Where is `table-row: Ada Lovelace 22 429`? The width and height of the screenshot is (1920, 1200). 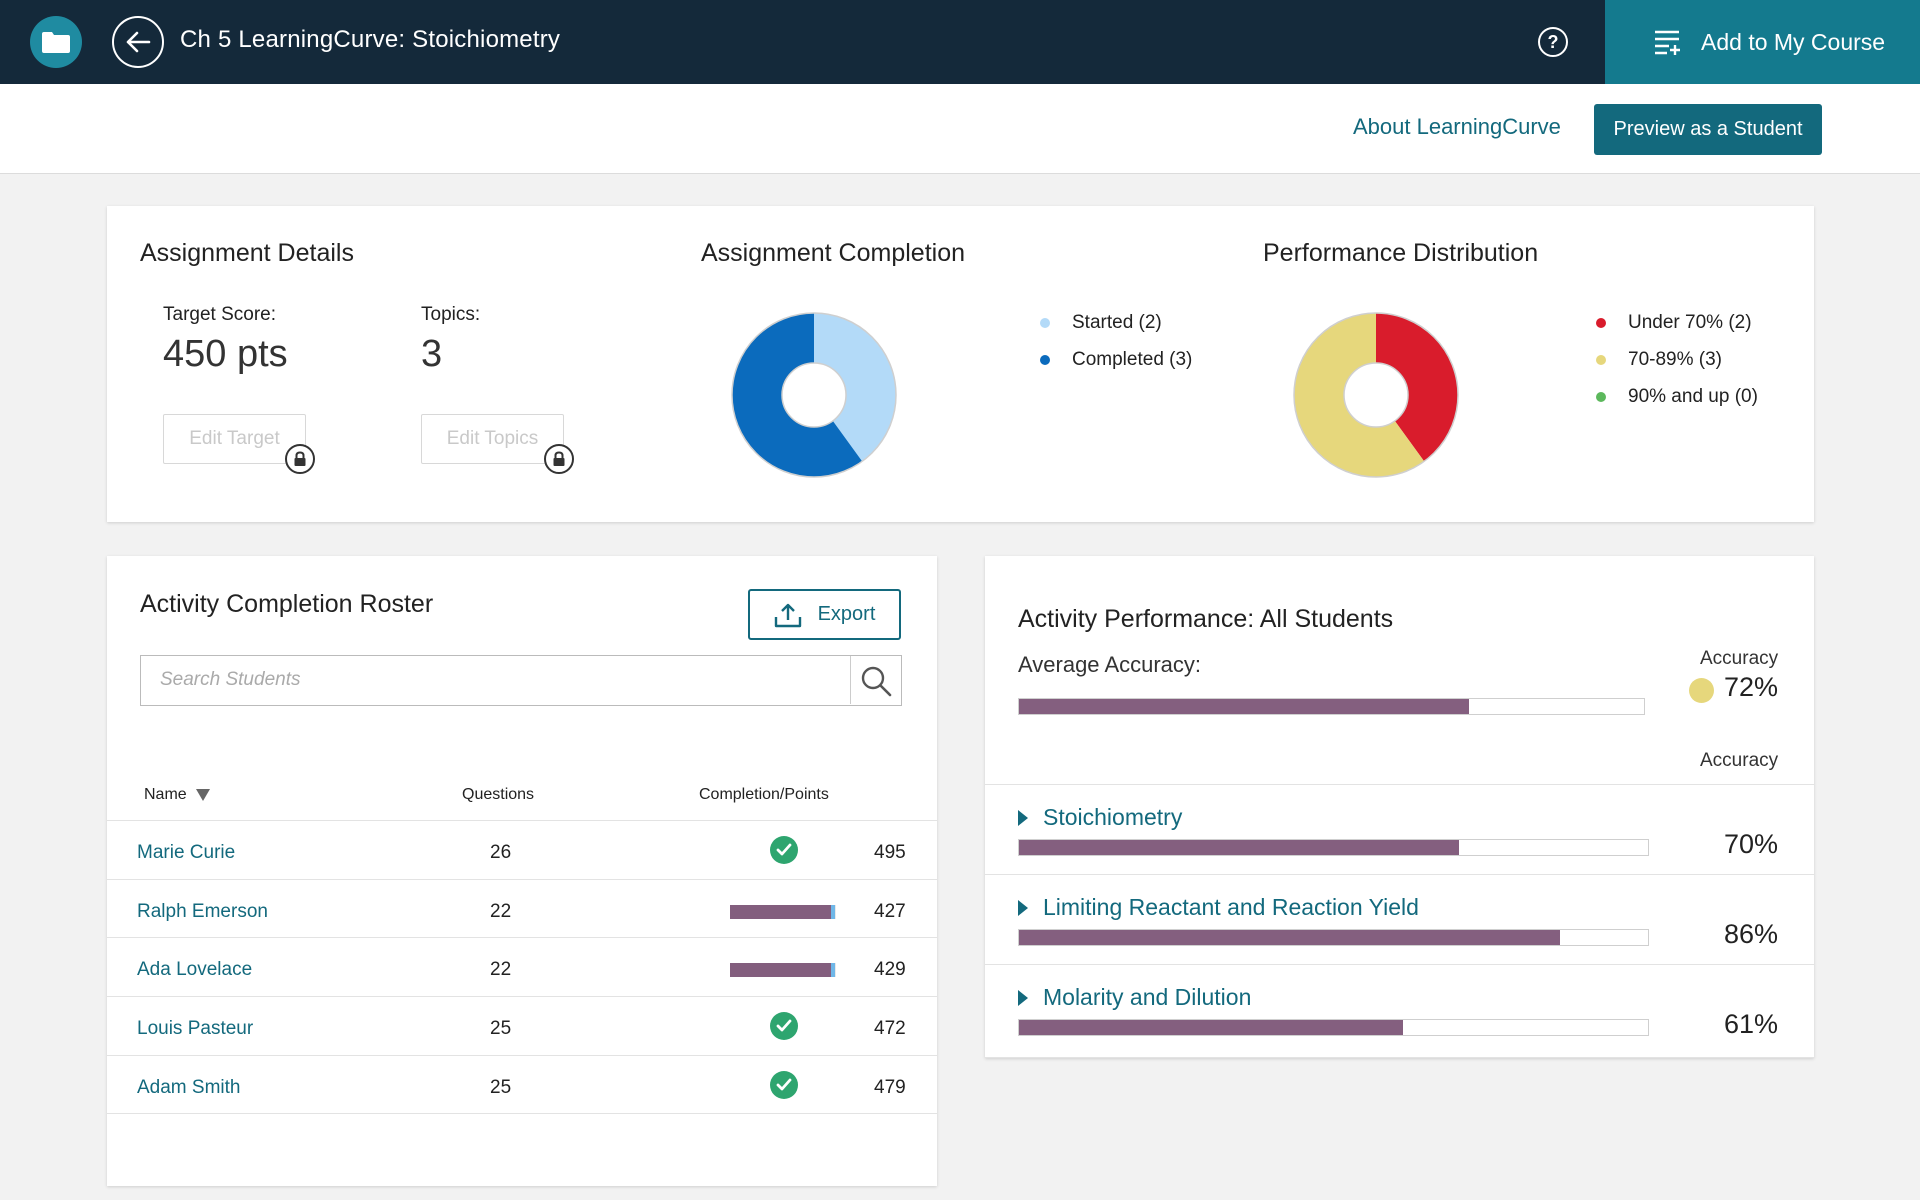 table-row: Ada Lovelace 22 429 is located at coordinates (522, 966).